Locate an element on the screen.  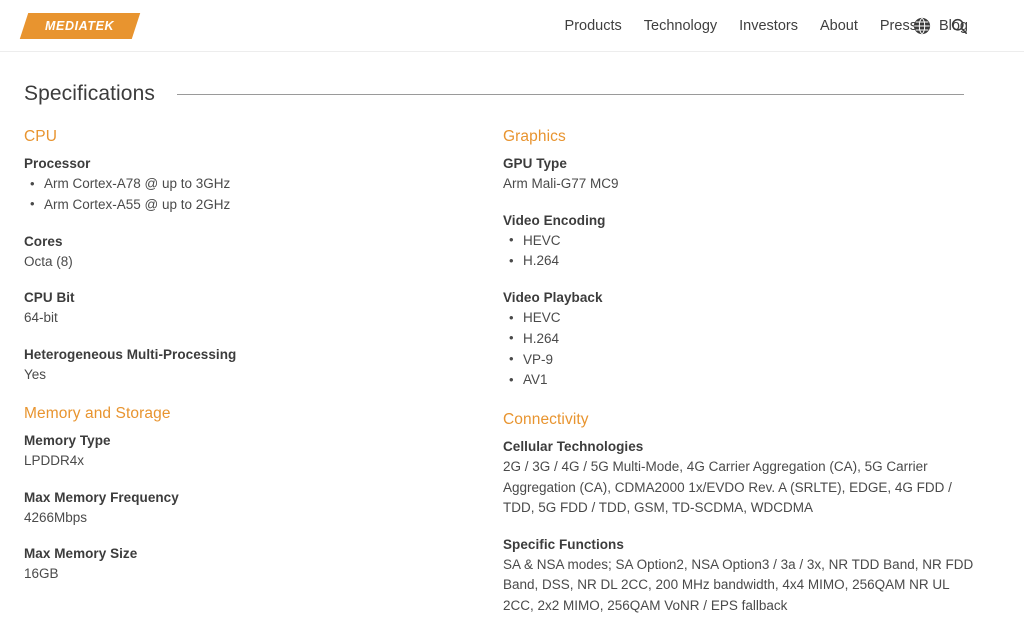
spec-label: Video Playback is located at coordinates (553, 298).